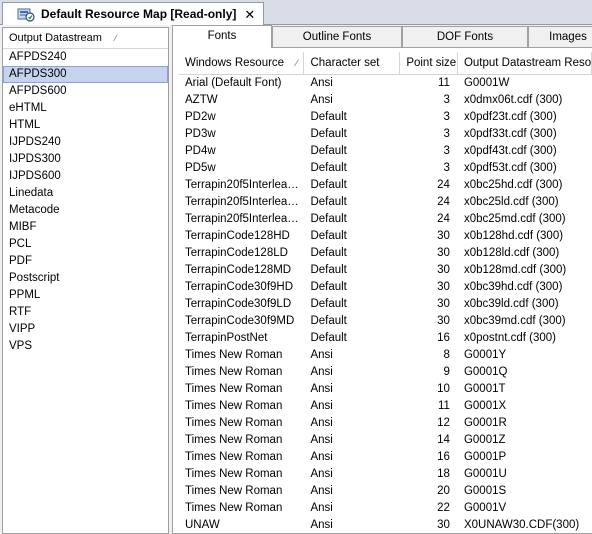 The image size is (592, 534). Describe the element at coordinates (133, 13) in the screenshot. I see `document-tab: Default Resource Map [Read-only] ✕` at that location.